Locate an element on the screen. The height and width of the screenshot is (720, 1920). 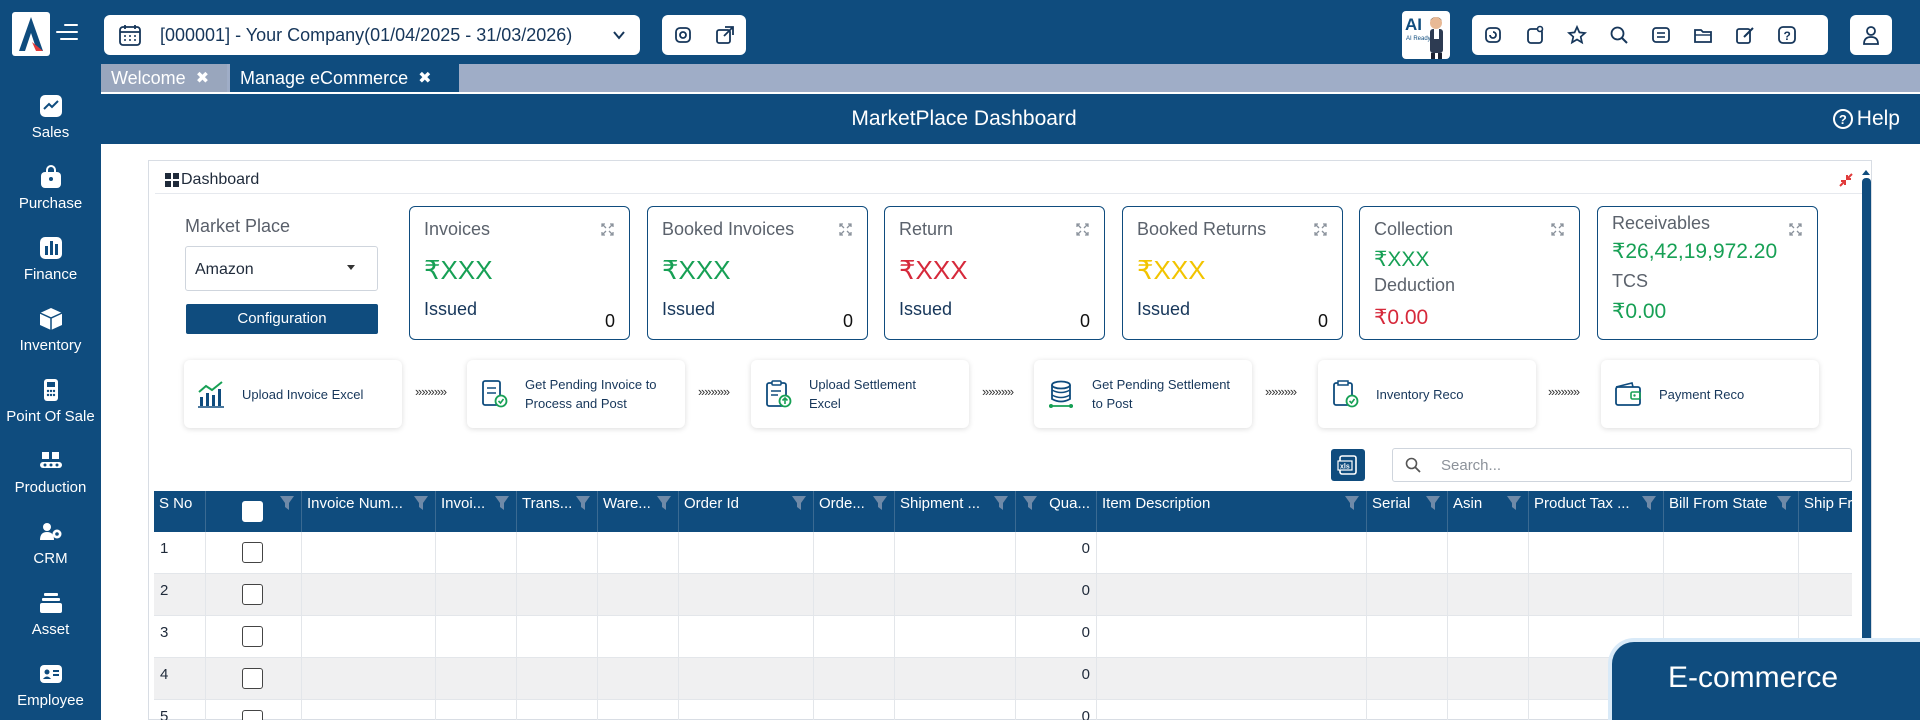
tab-bar: Welcome ✖ Manage eCommerce ✖ is located at coordinates (1010, 78).